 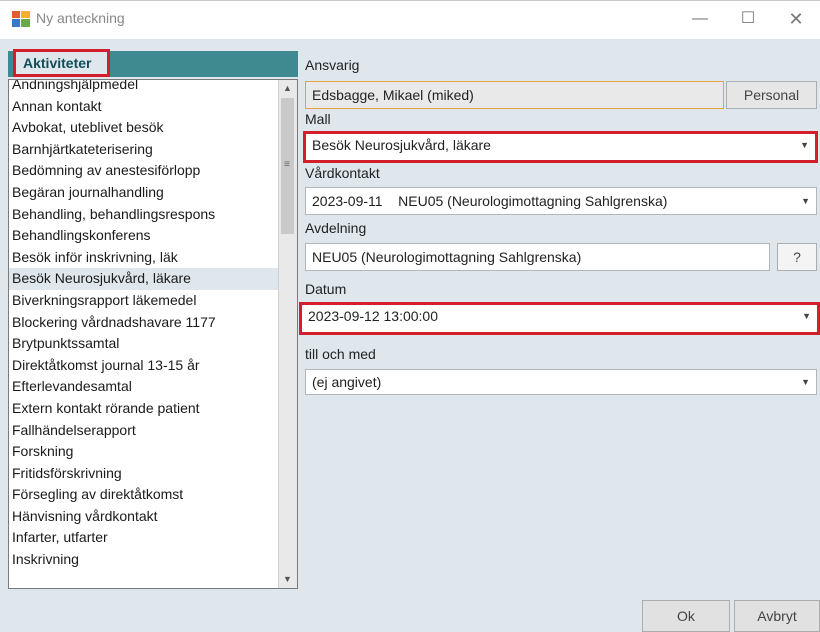 I want to click on list-item: Annan kontakt, so click(x=145, y=107).